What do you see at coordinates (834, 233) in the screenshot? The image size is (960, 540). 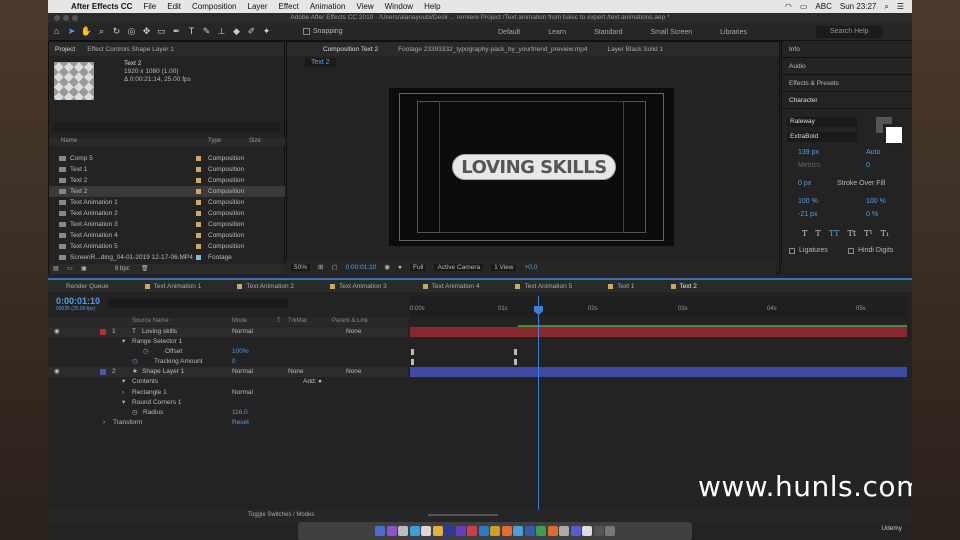 I see `all-caps-icon: TT` at bounding box center [834, 233].